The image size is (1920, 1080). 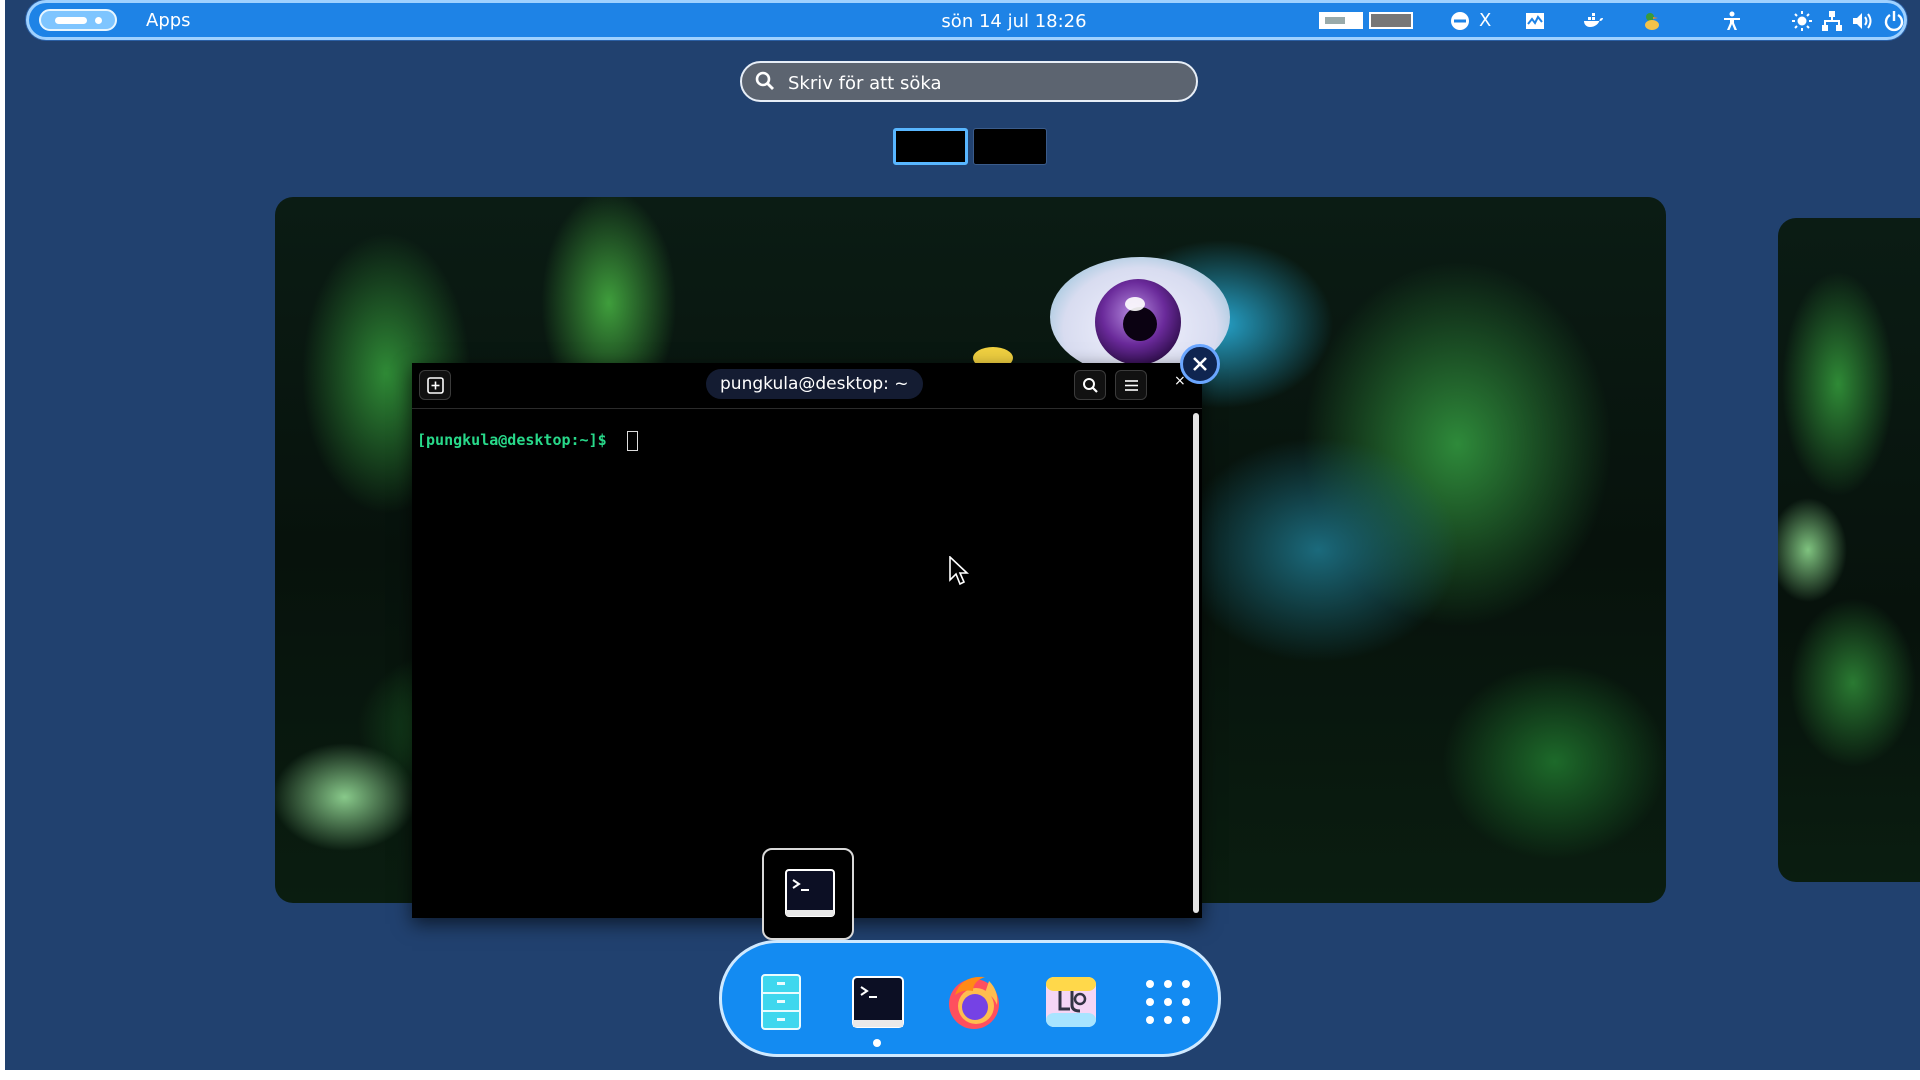 I want to click on text-cursor, so click(x=632, y=441).